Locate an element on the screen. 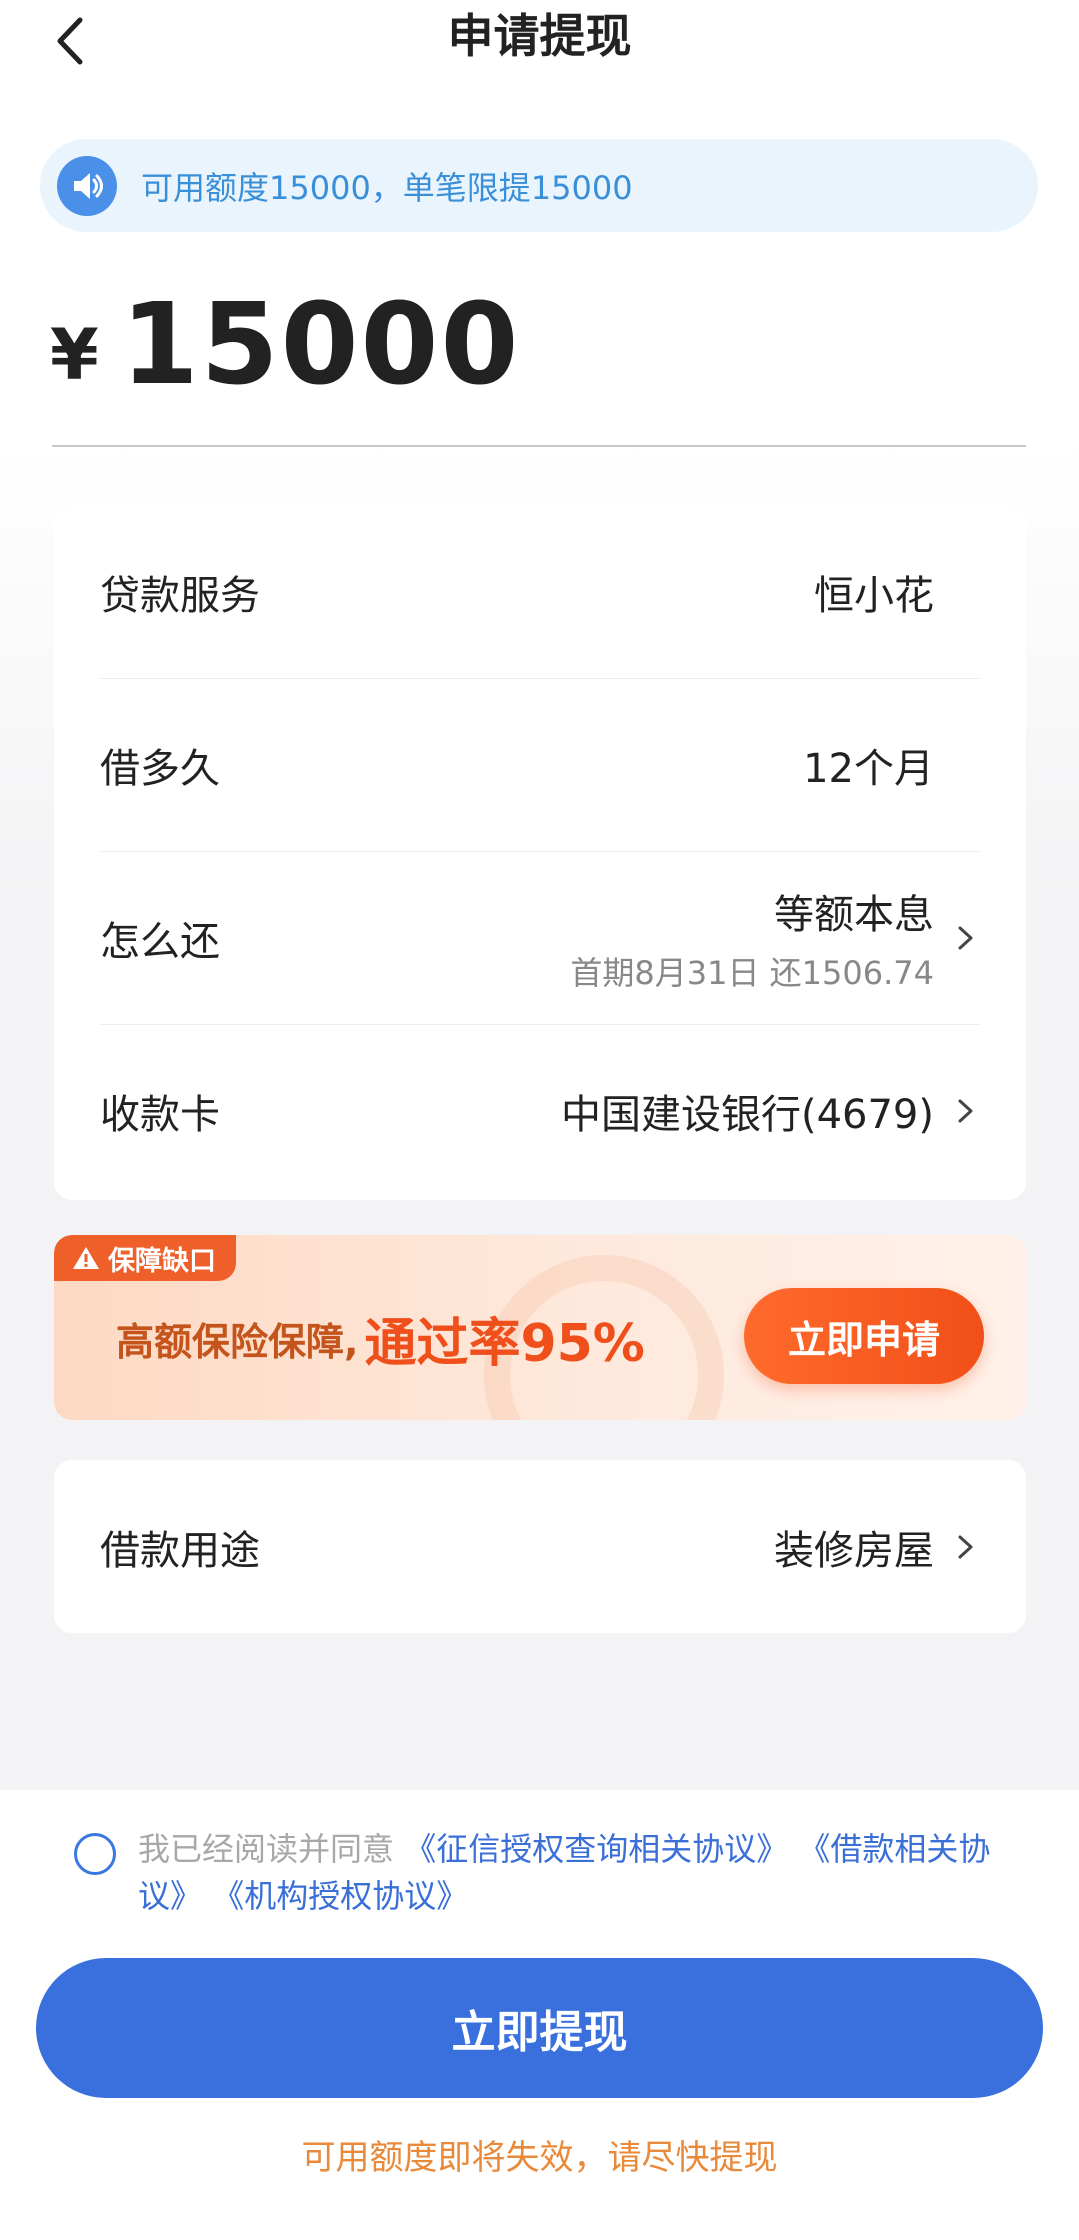  page-title: 申请提现 is located at coordinates (539, 36).